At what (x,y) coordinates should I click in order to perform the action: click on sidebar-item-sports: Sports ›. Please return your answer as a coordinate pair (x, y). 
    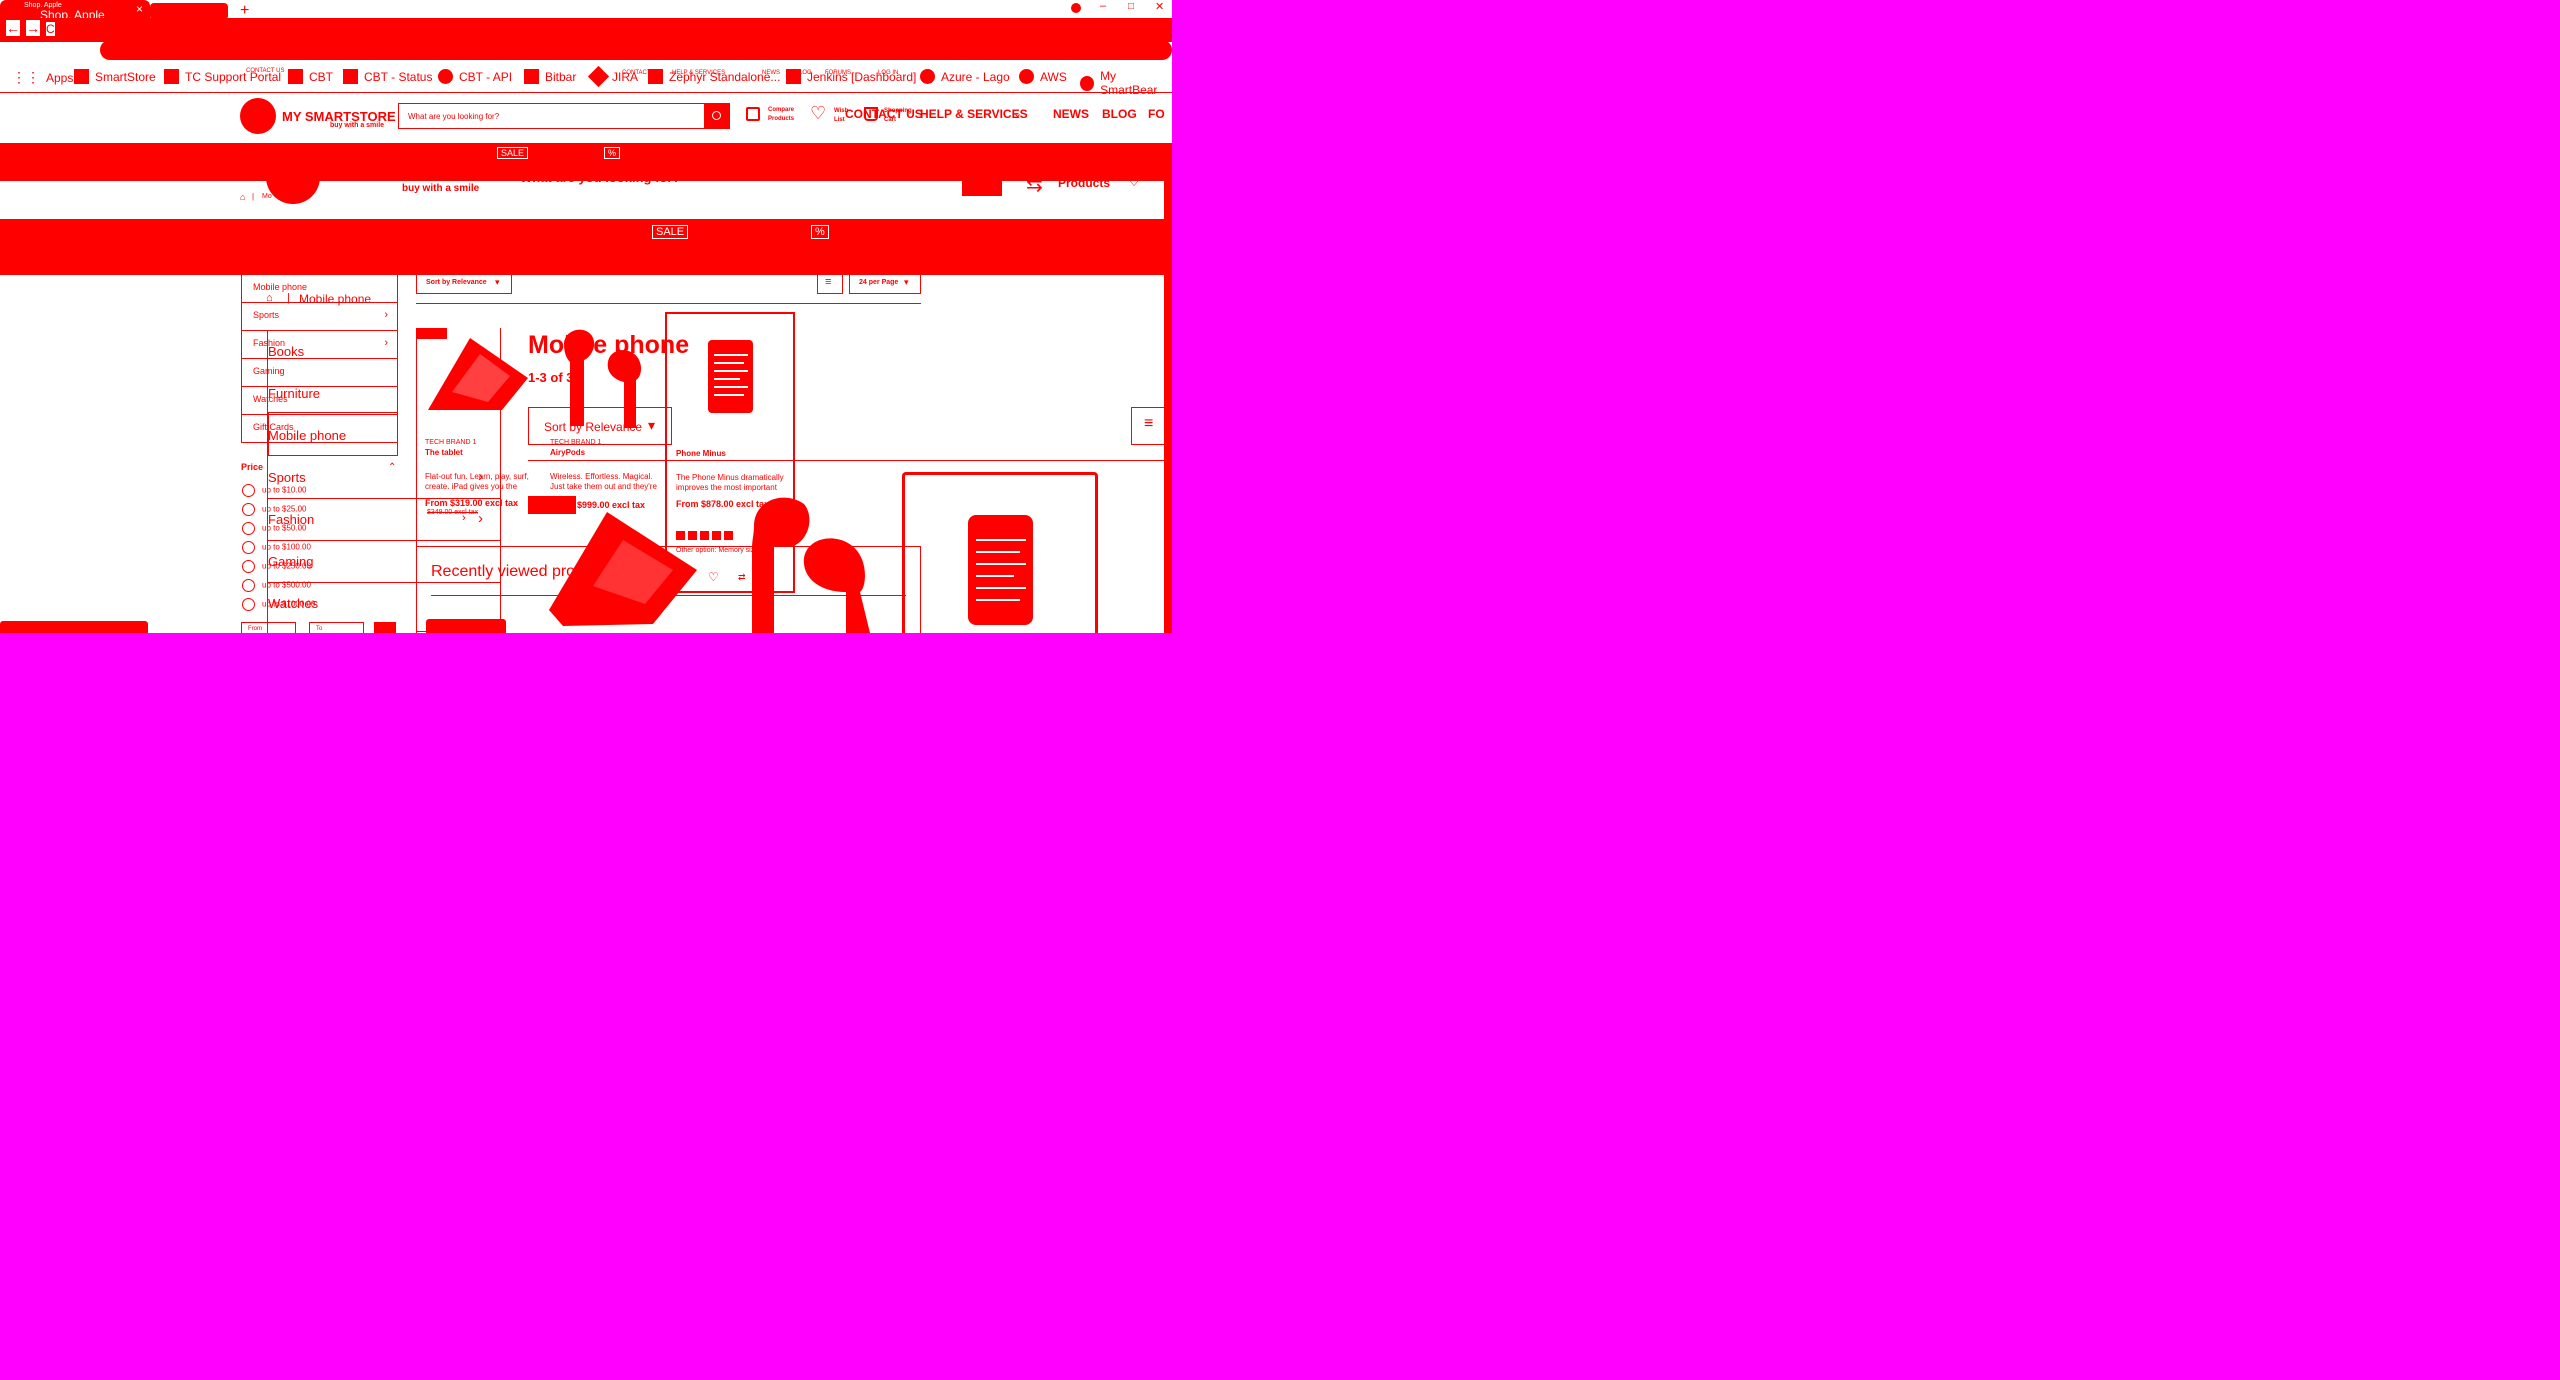
    Looking at the image, I should click on (319, 317).